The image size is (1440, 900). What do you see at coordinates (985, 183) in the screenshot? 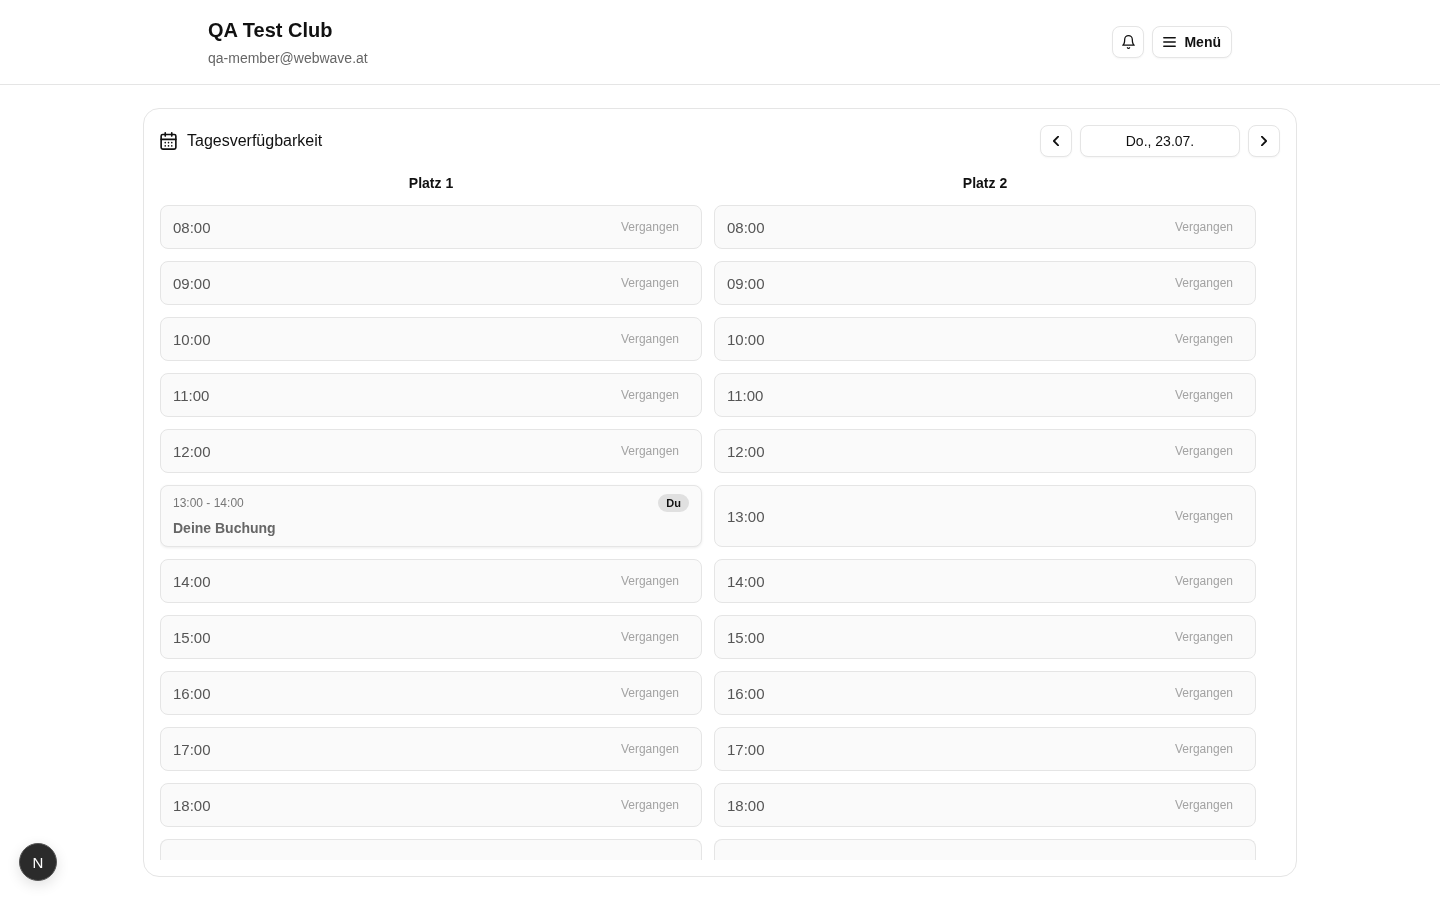
I see `court-heading: Platz 2` at bounding box center [985, 183].